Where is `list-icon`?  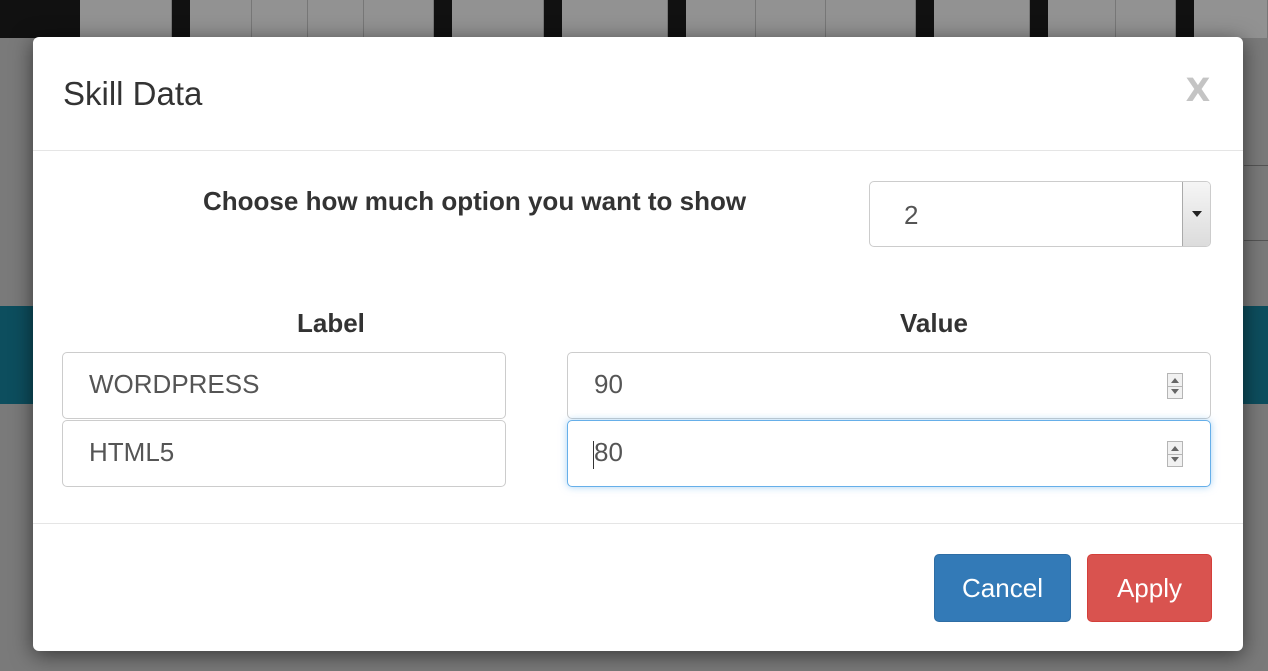
list-icon is located at coordinates (721, 19).